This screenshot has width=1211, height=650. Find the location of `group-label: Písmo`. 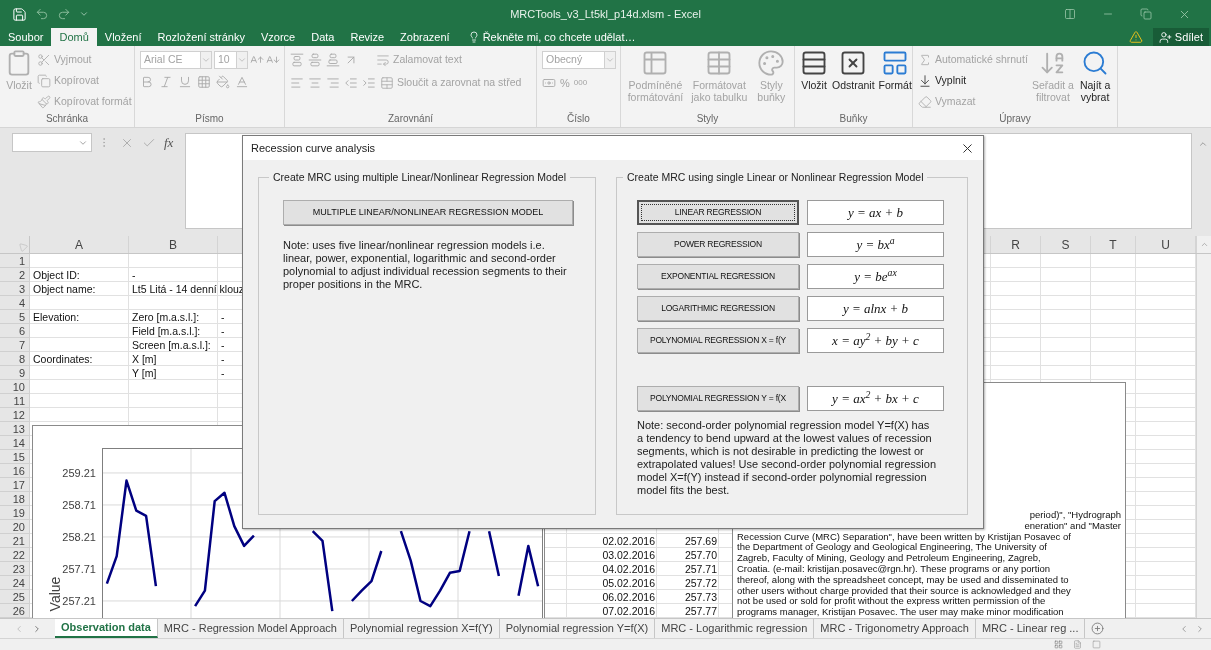

group-label: Písmo is located at coordinates (209, 119).